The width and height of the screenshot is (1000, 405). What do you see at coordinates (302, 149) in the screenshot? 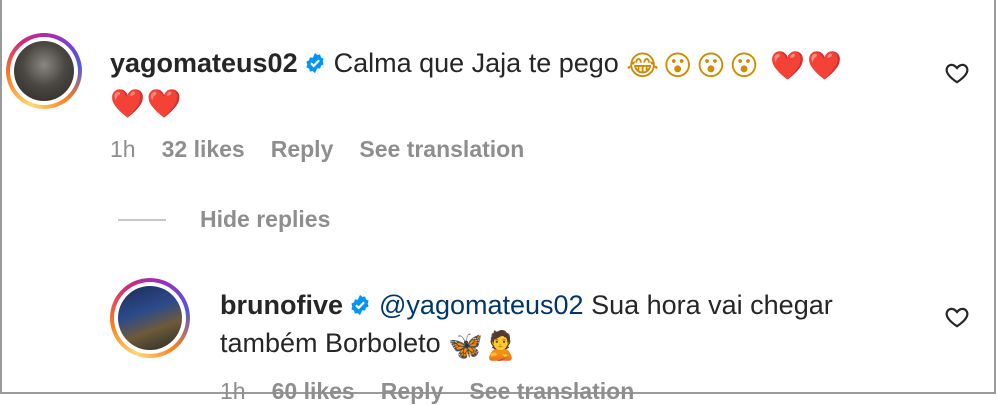
I see `reply-button: Reply` at bounding box center [302, 149].